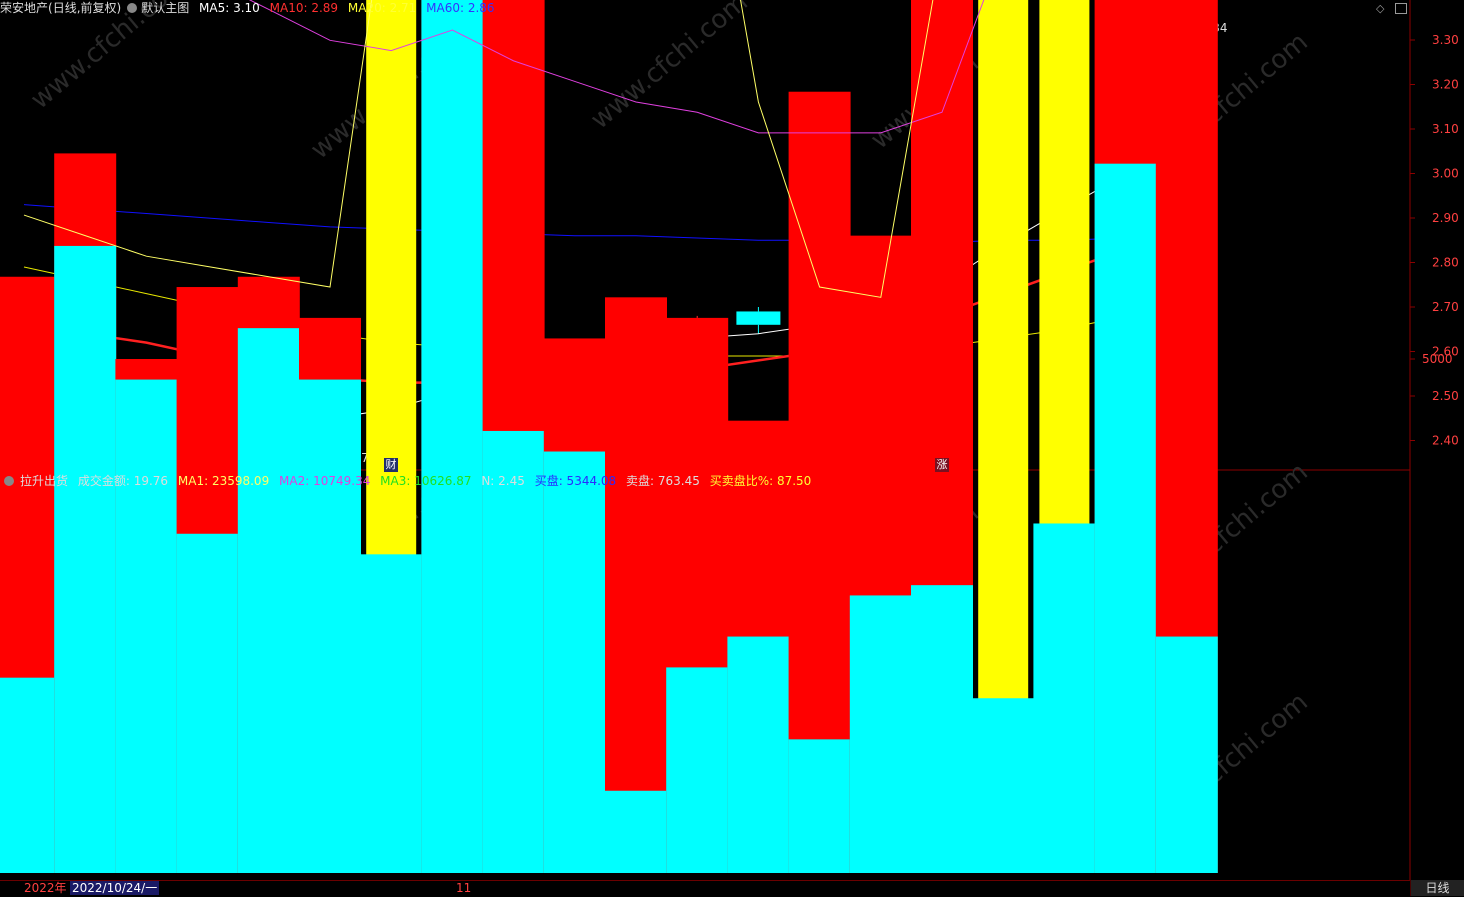  What do you see at coordinates (44, 481) in the screenshot?
I see `indicator-name: 拉升出货` at bounding box center [44, 481].